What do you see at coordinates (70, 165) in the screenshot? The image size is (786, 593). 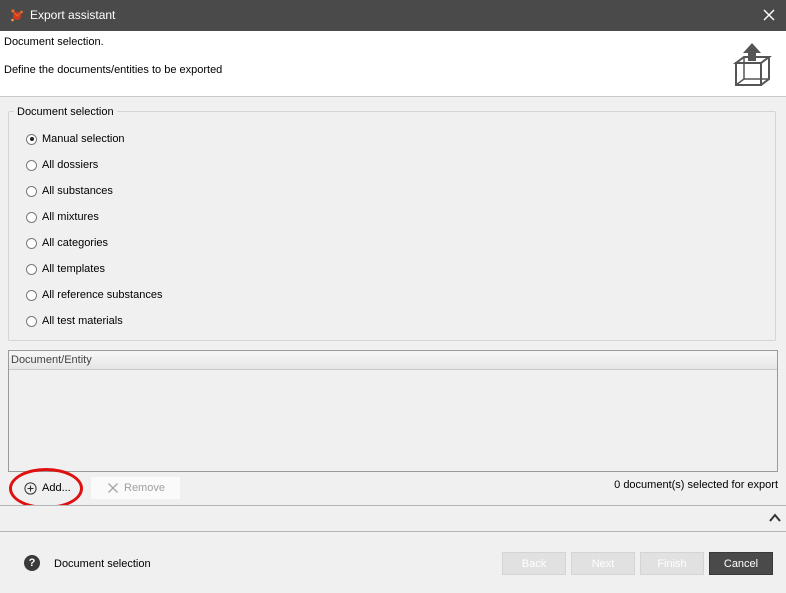 I see `radio-label: All dossiers` at bounding box center [70, 165].